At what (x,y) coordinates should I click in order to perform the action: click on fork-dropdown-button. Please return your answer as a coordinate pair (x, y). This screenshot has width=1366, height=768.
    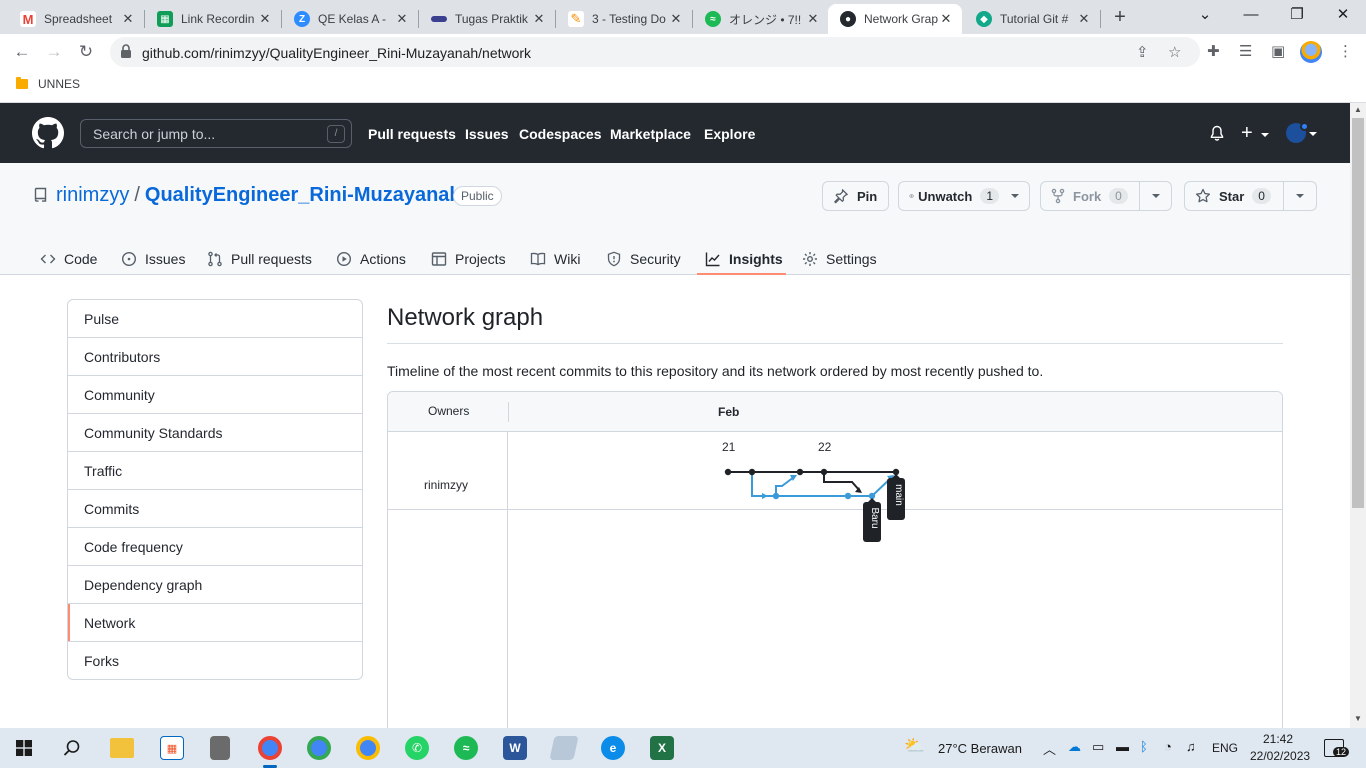
    Looking at the image, I should click on (1155, 196).